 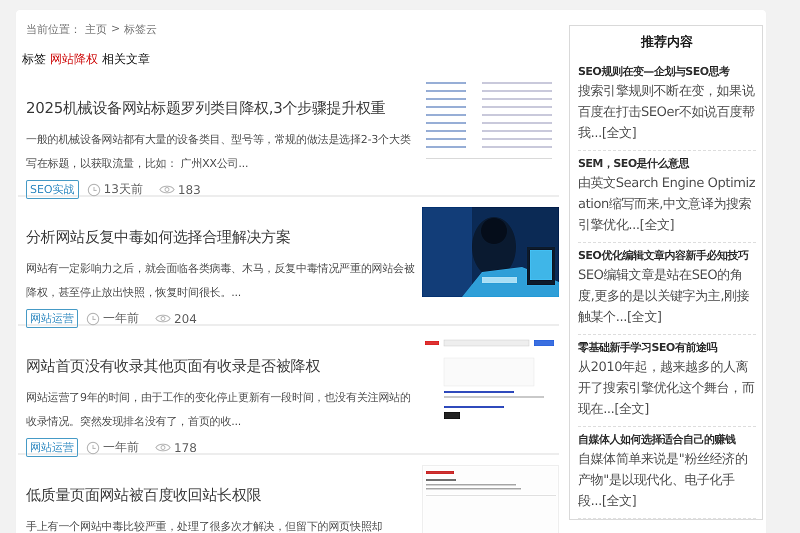 What do you see at coordinates (205, 526) in the screenshot?
I see `article-excerpt: 手上有一个网站中毒比较严重，处理了很多次才解决，但留下的网页快照却` at bounding box center [205, 526].